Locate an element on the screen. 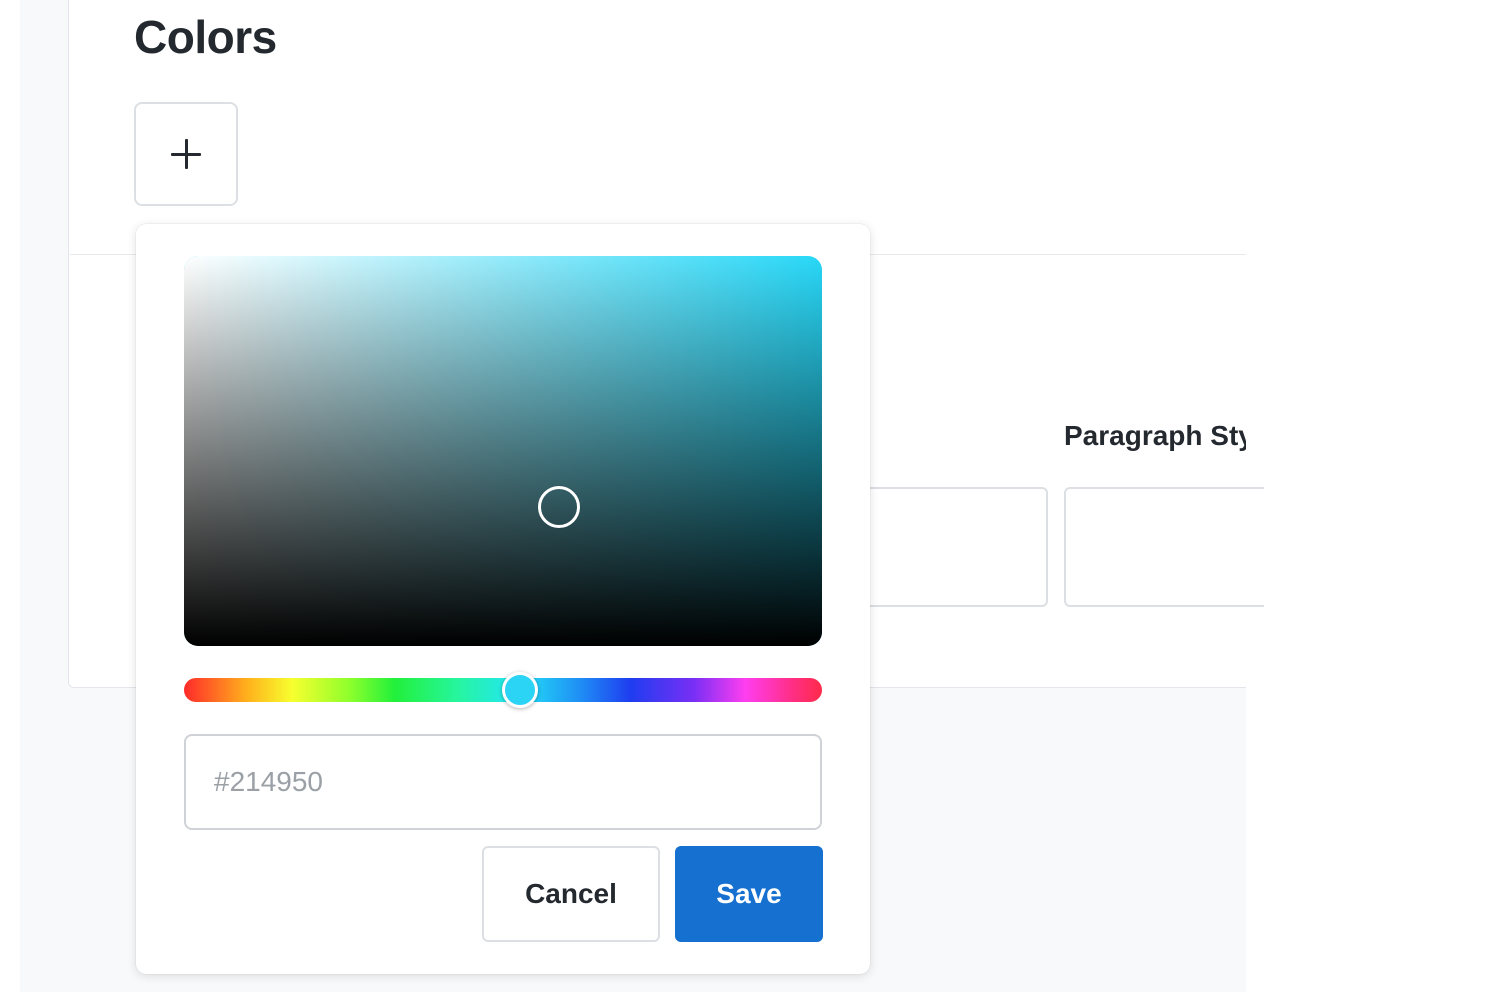  plus-icon is located at coordinates (186, 154).